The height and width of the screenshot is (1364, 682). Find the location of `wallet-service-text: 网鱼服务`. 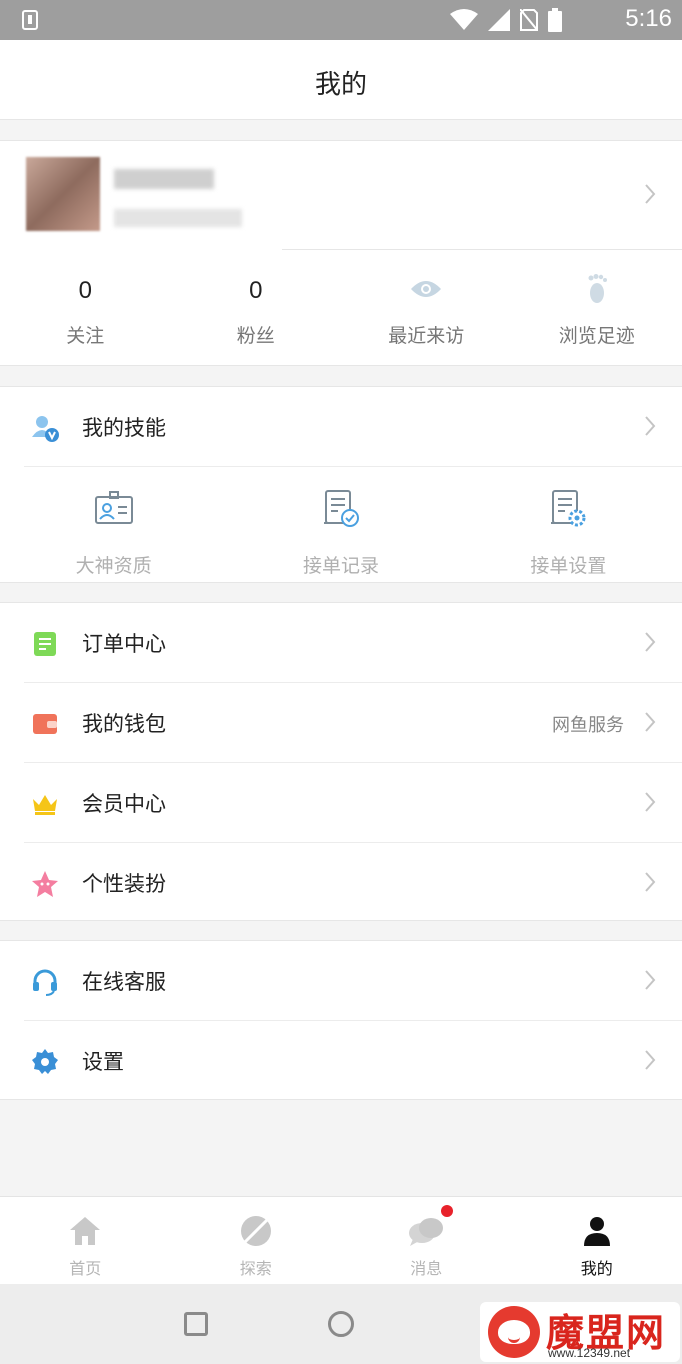

wallet-service-text: 网鱼服务 is located at coordinates (588, 725).